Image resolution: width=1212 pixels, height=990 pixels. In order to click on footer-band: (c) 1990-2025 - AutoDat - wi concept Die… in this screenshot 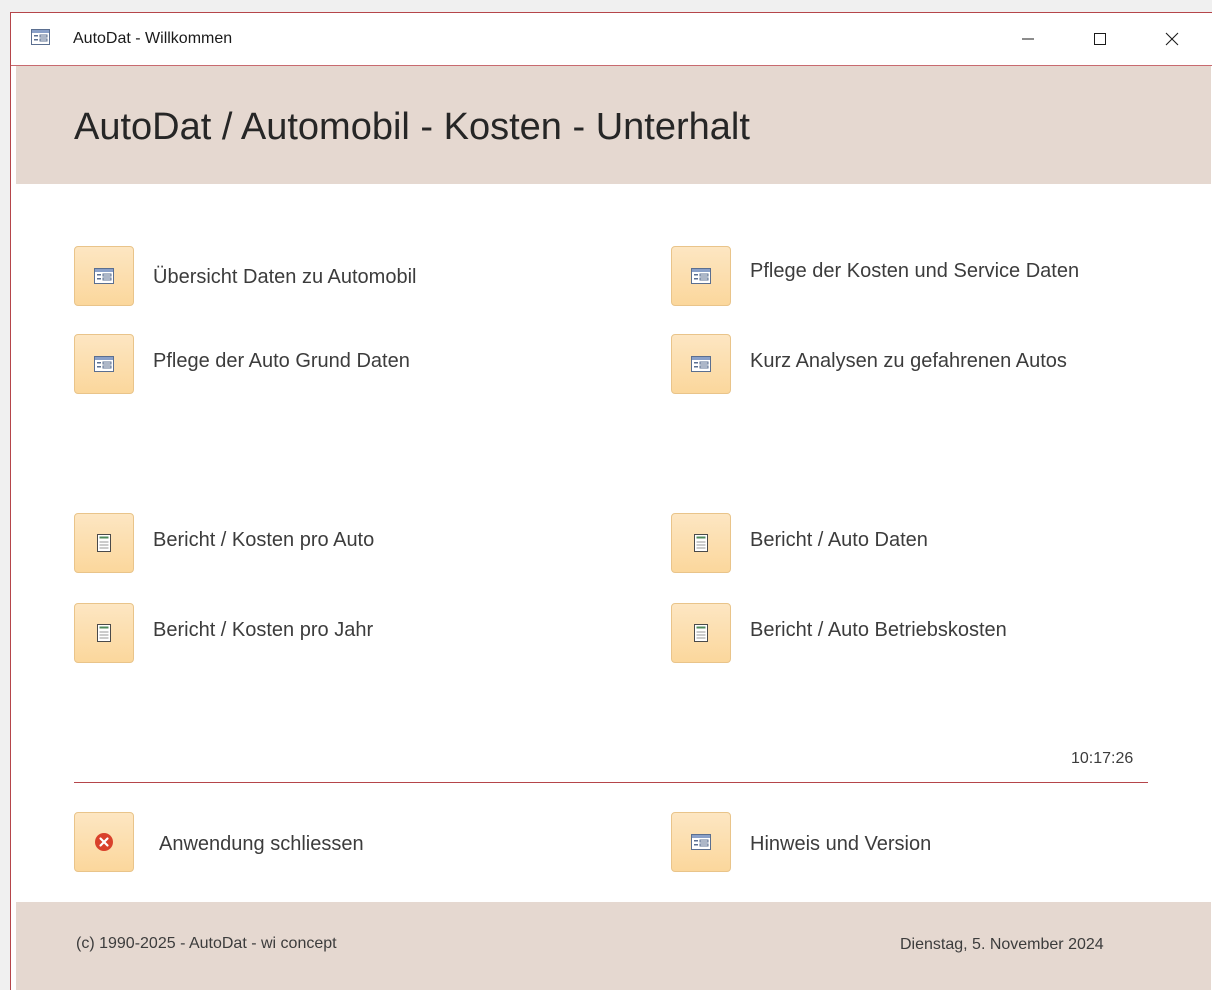, I will do `click(613, 946)`.